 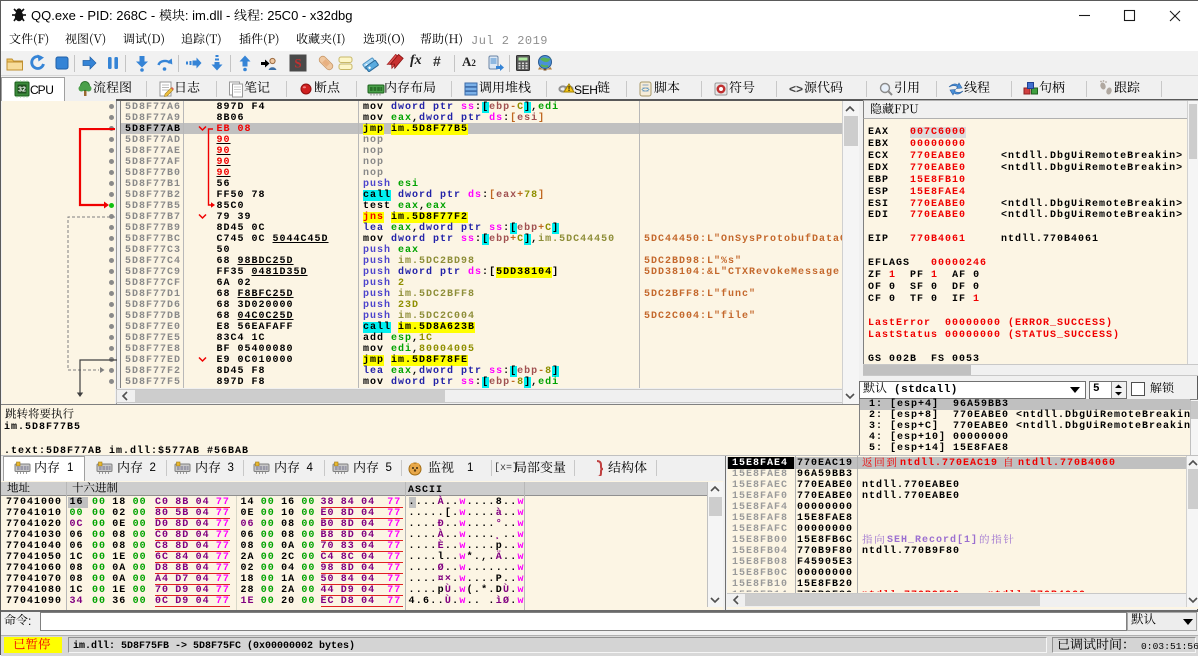 What do you see at coordinates (297, 63) in the screenshot?
I see `svg-text: S` at bounding box center [297, 63].